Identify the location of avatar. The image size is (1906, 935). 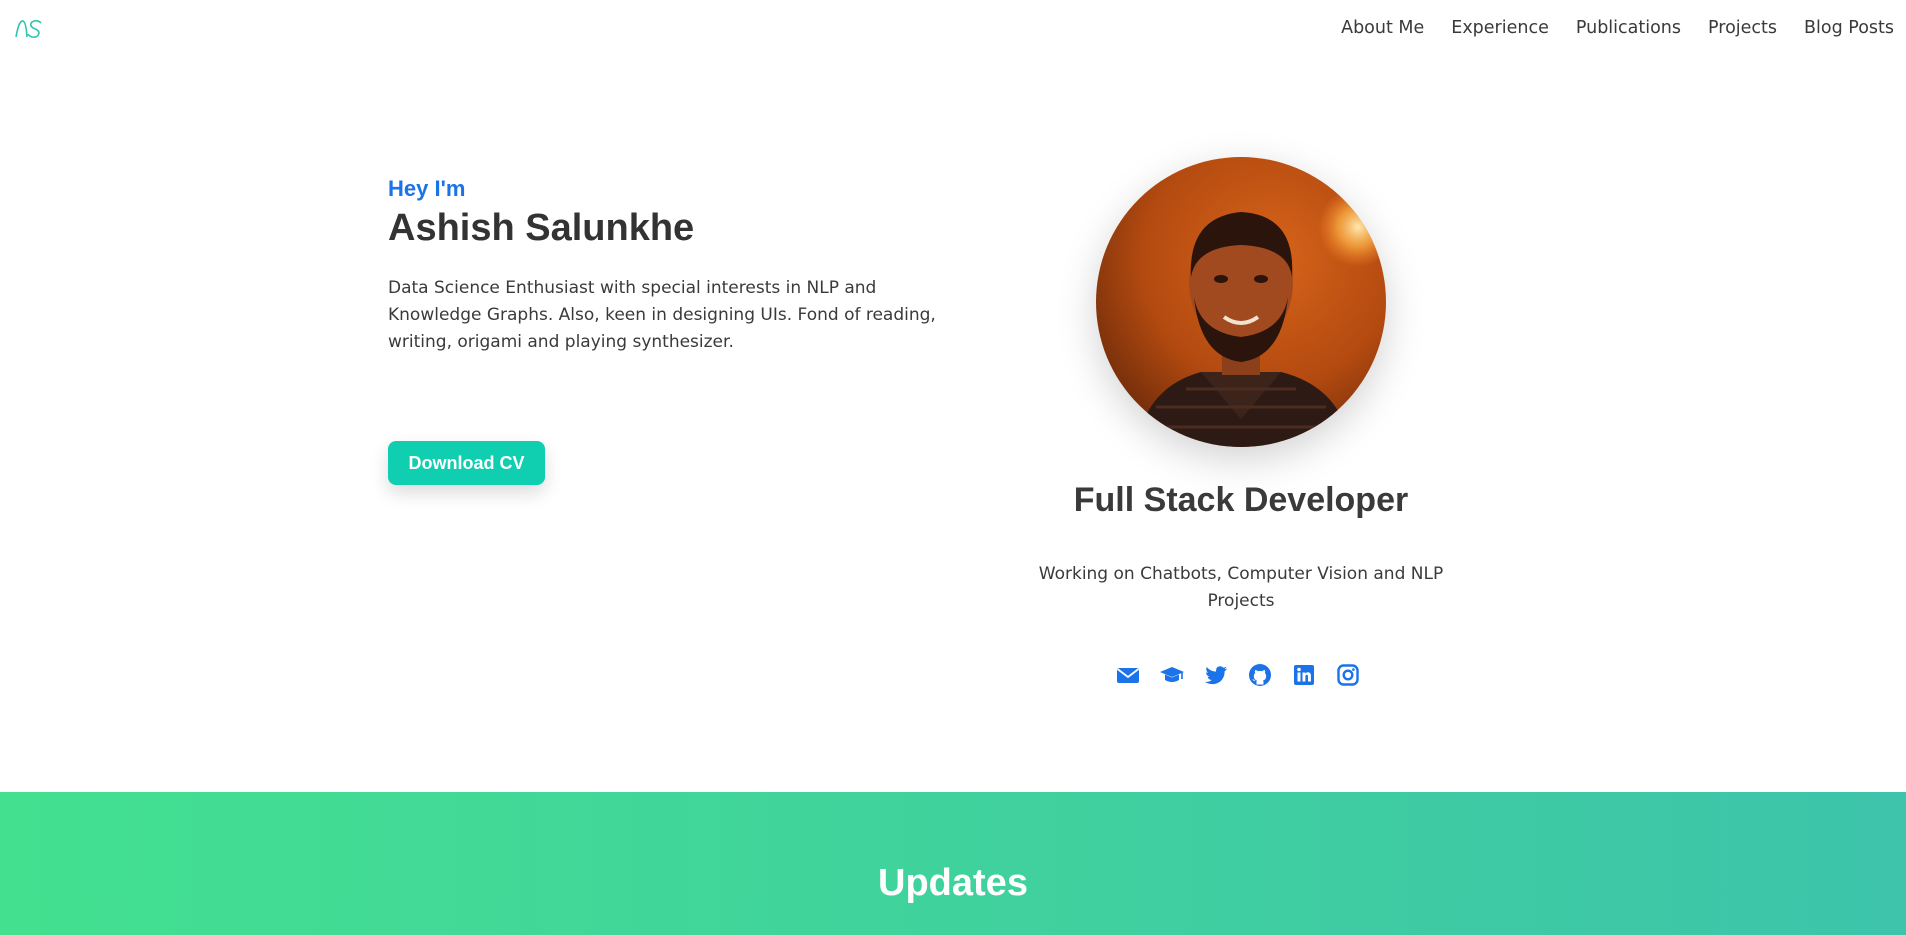
(1241, 302).